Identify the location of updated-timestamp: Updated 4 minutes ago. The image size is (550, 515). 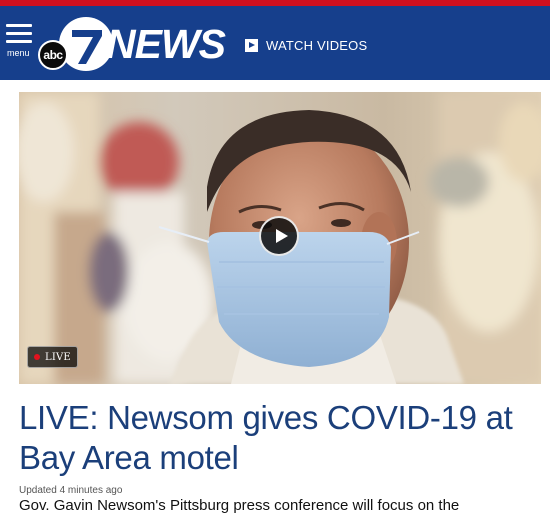
(71, 490).